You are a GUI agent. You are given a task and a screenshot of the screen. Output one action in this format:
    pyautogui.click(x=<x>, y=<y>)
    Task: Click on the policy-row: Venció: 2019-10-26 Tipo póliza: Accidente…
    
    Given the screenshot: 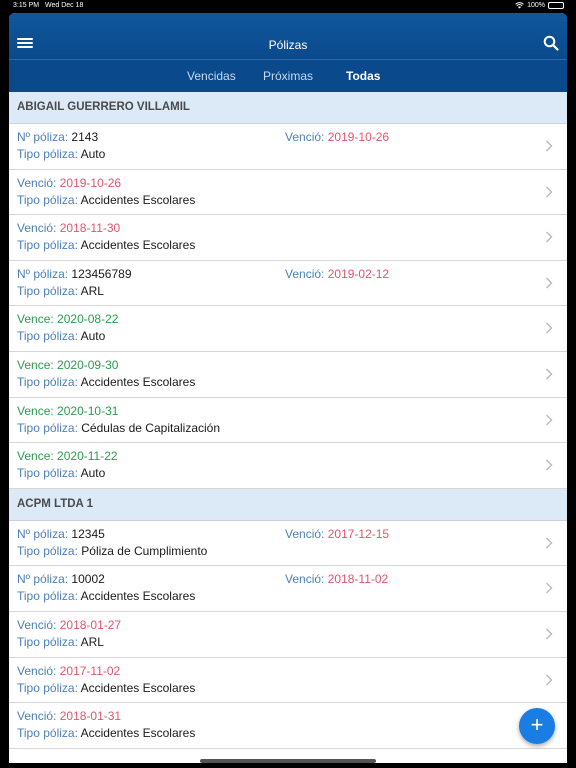 What is the action you would take?
    pyautogui.click(x=288, y=192)
    